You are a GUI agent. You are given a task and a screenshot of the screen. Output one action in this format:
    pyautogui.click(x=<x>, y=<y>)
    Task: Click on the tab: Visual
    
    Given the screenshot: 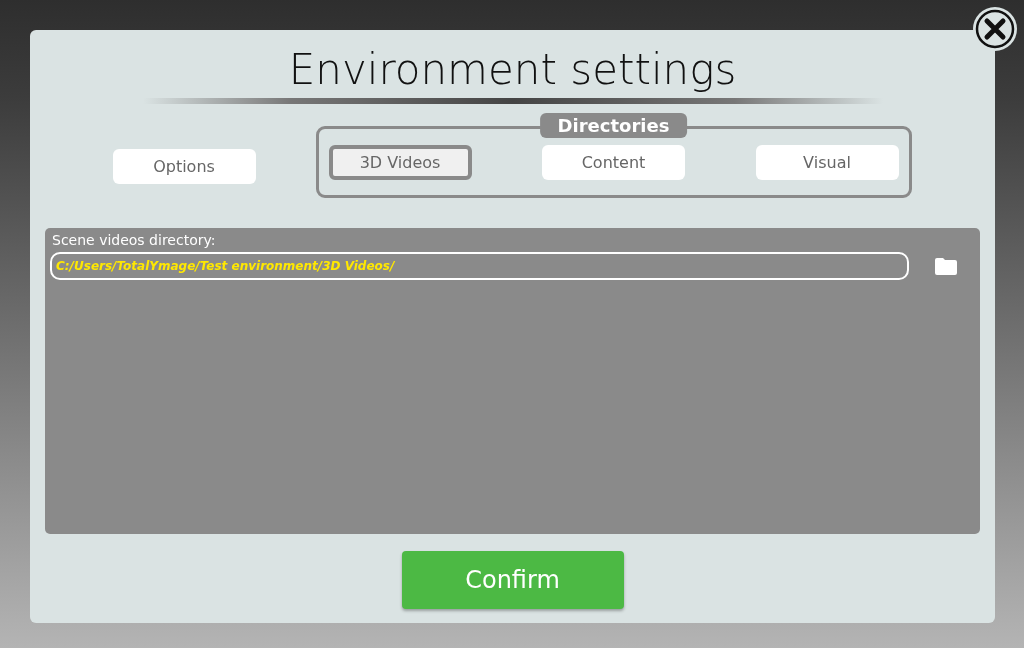 What is the action you would take?
    pyautogui.click(x=827, y=162)
    